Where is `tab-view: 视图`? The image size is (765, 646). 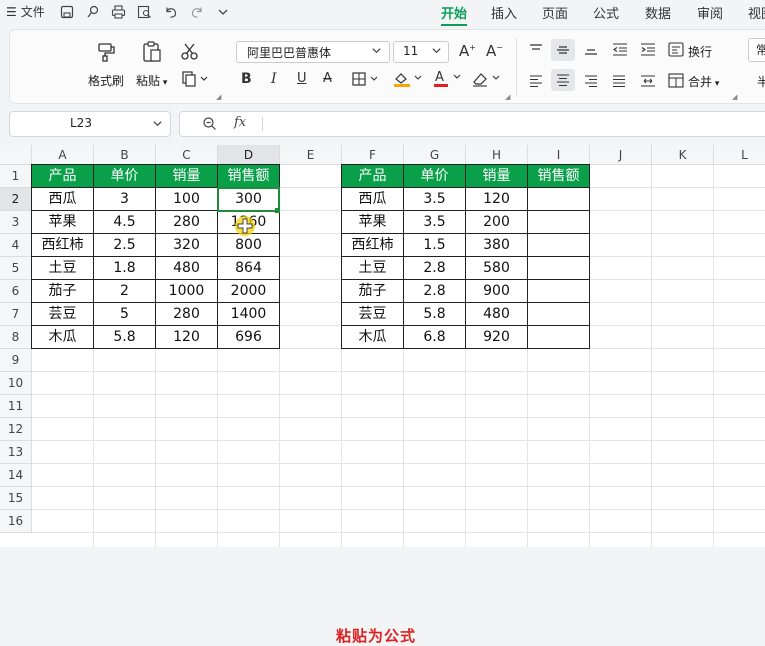
tab-view: 视图 is located at coordinates (756, 12).